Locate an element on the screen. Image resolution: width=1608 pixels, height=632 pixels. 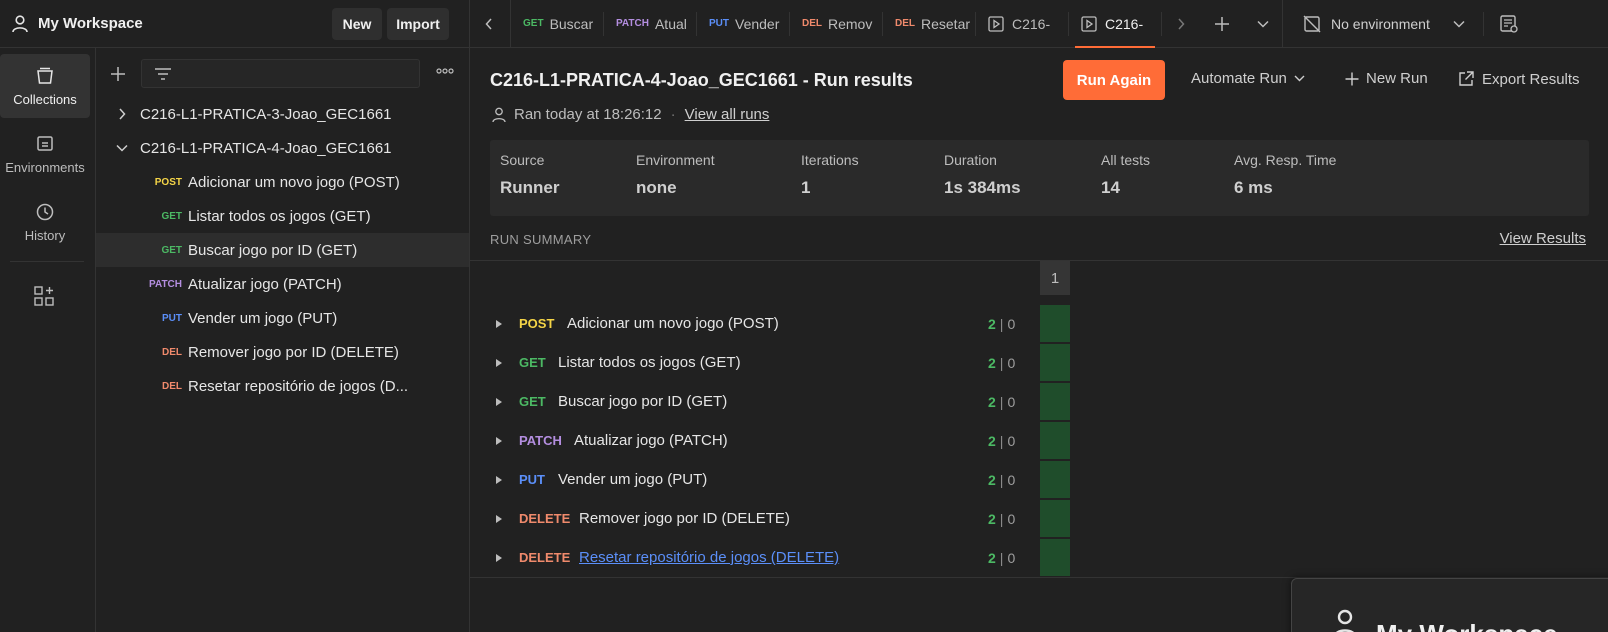
configure-workbench-button is located at coordinates (44, 296).